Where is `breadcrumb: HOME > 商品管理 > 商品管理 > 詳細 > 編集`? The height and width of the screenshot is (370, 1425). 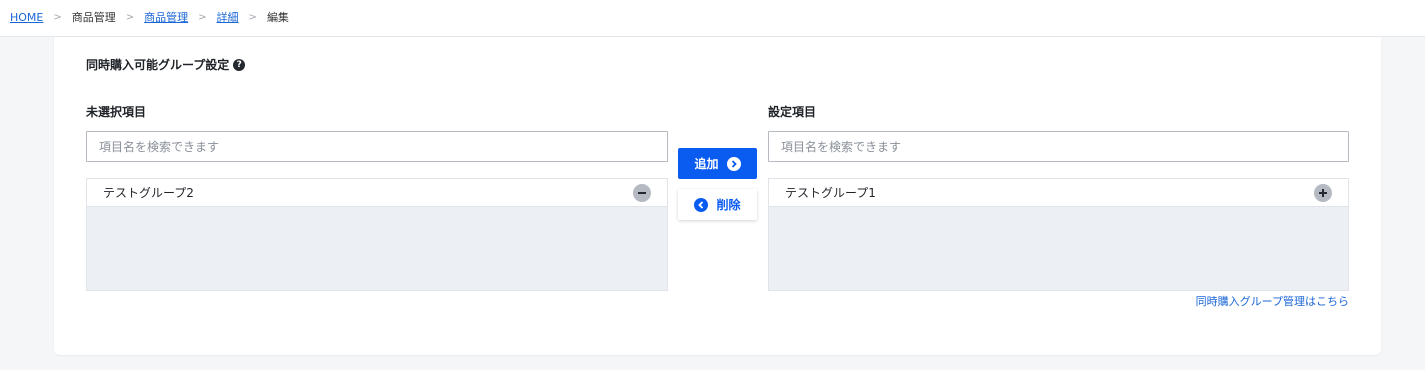
breadcrumb: HOME > 商品管理 > 商品管理 > 詳細 > 編集 is located at coordinates (149, 18).